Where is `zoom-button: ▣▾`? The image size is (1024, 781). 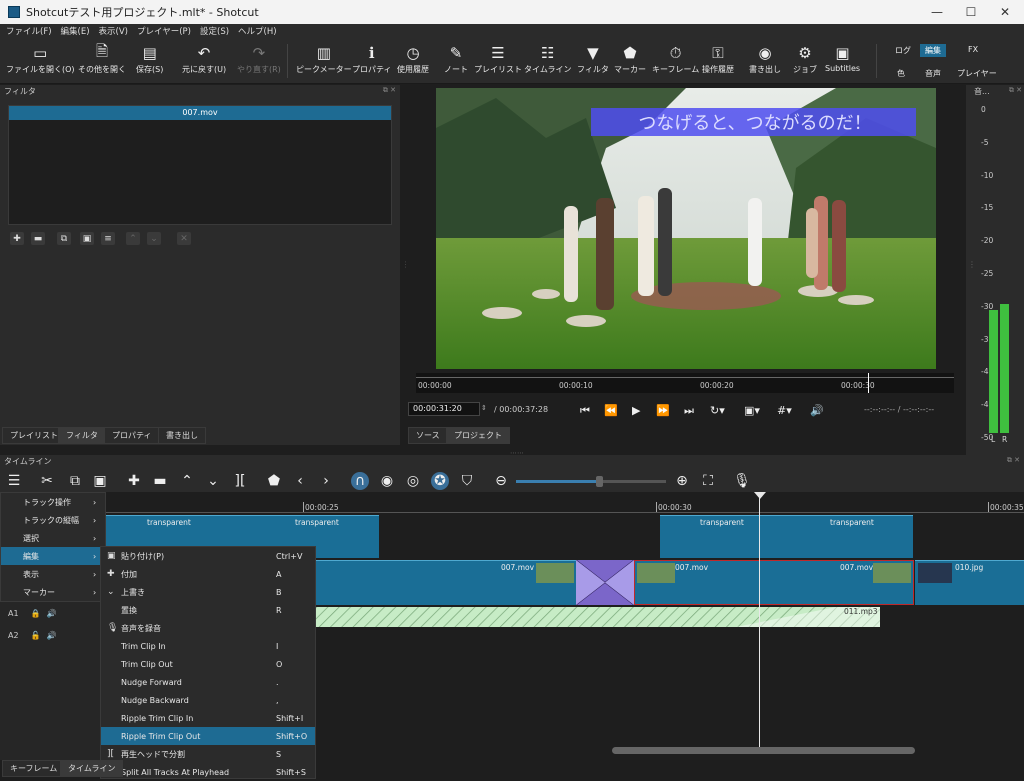 zoom-button: ▣▾ is located at coordinates (752, 410).